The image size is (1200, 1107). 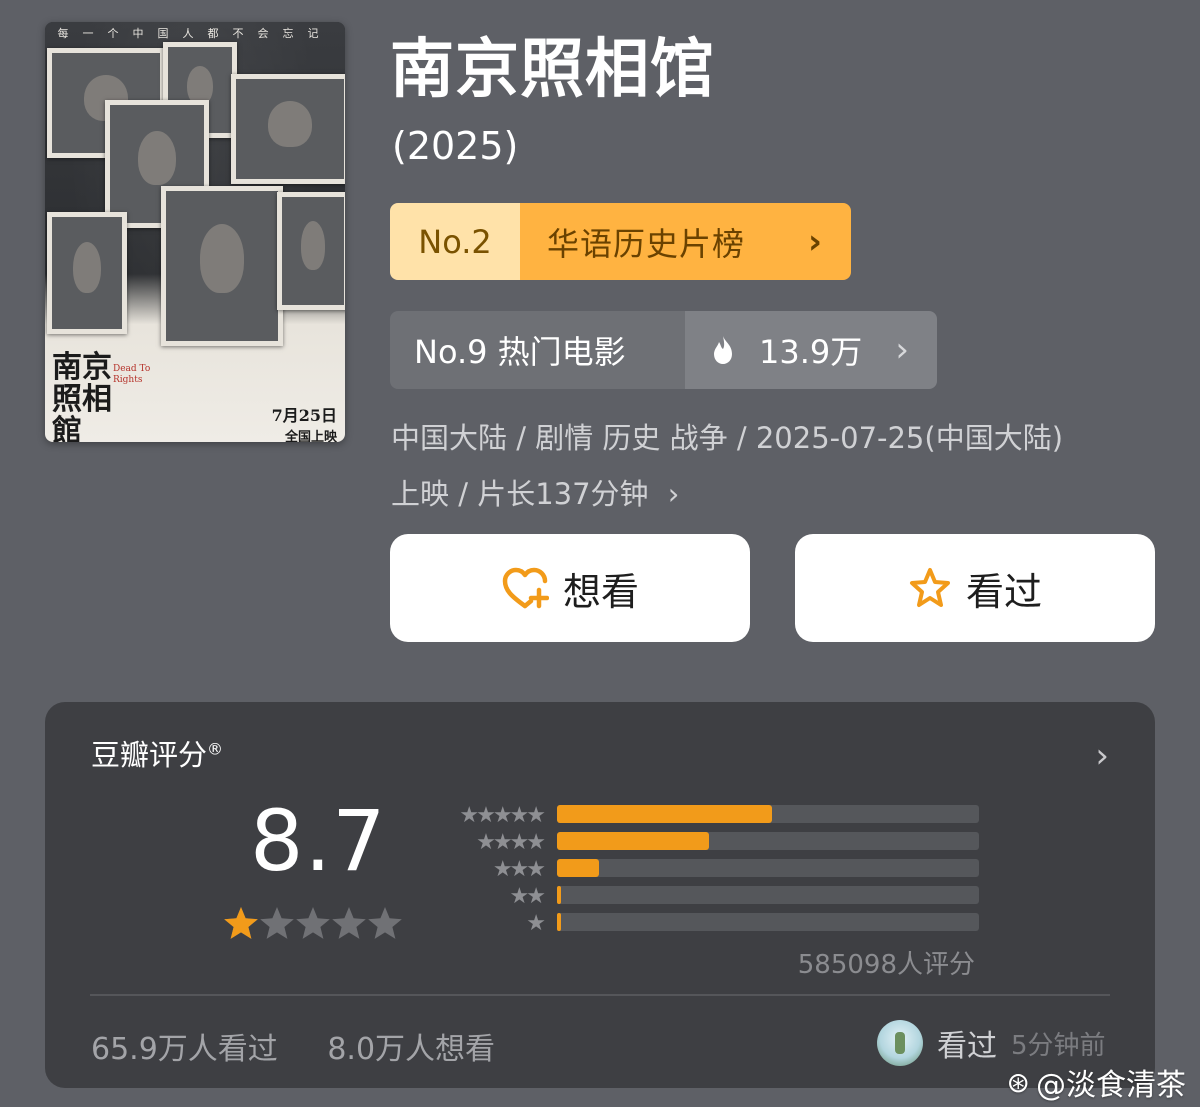 I want to click on distribution-stars-label: ★★★★, so click(x=511, y=842).